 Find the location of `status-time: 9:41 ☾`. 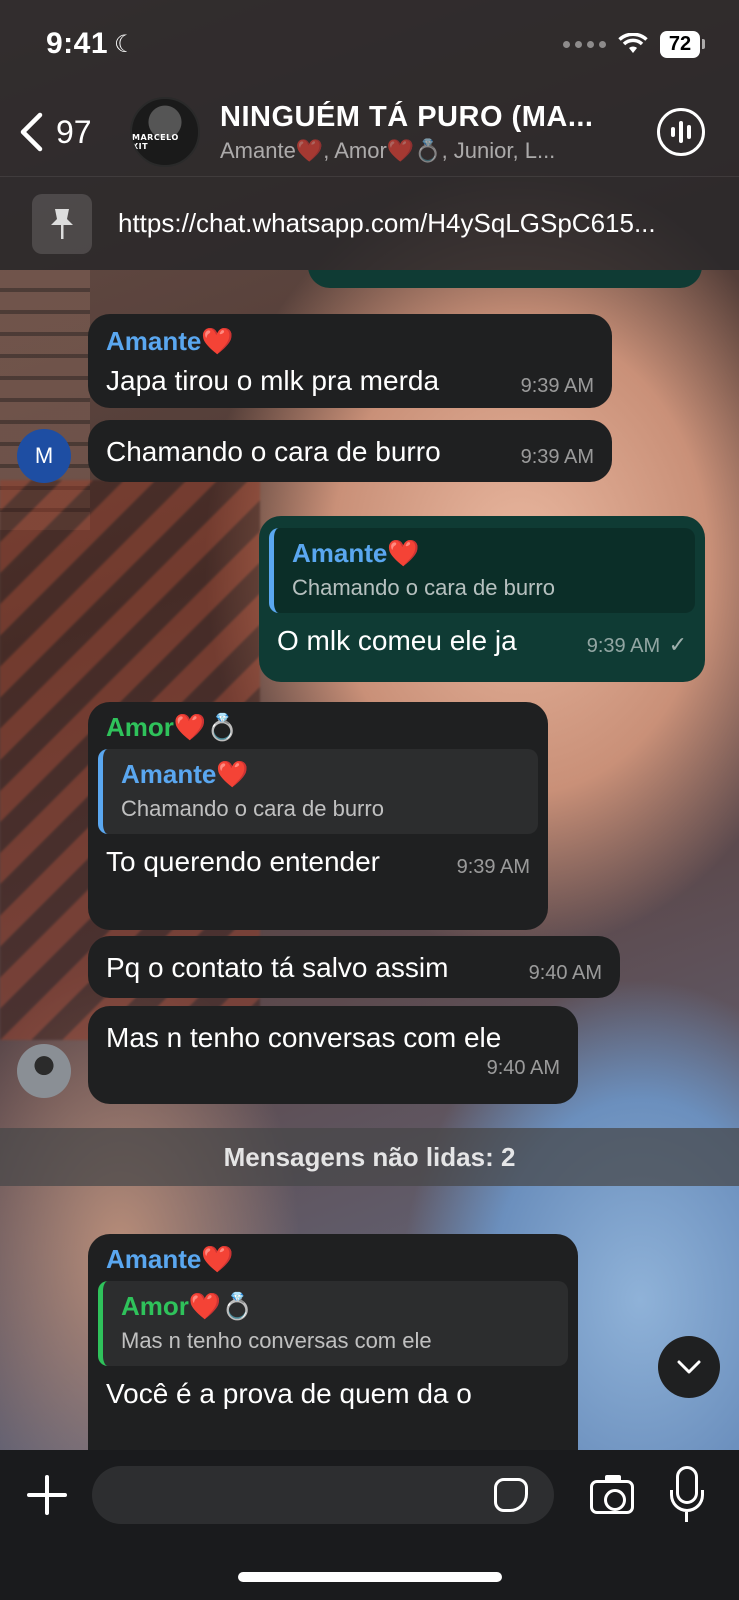

status-time: 9:41 ☾ is located at coordinates (91, 44).